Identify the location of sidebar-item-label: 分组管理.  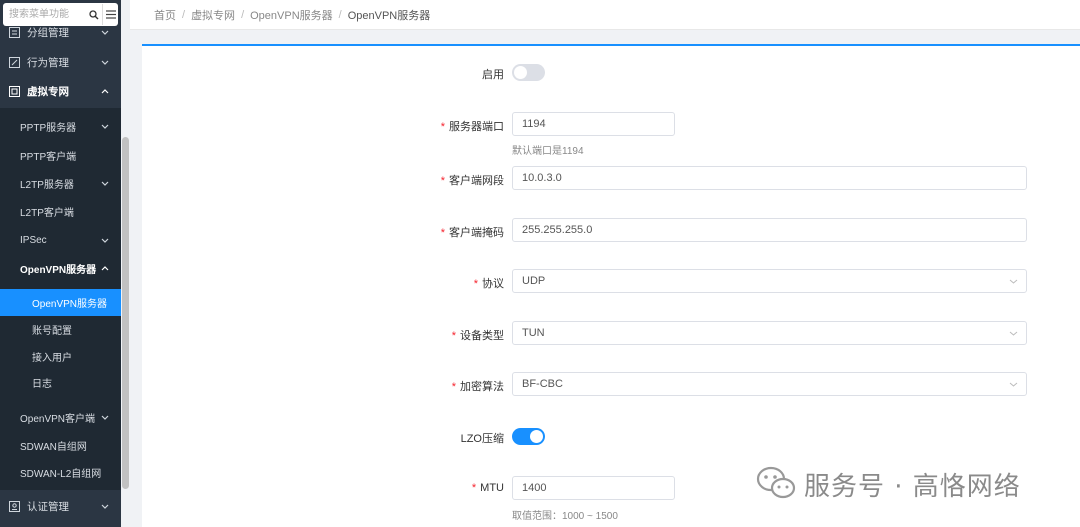
(48, 32).